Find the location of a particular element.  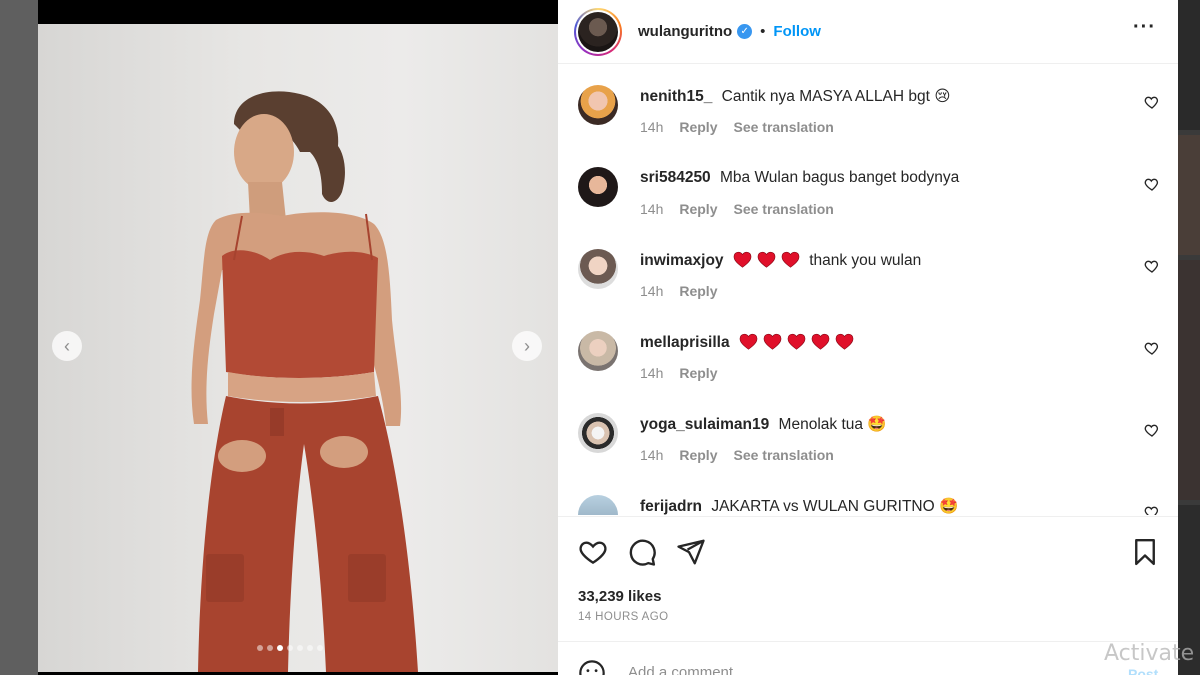

chevron-right-icon: › is located at coordinates (527, 345).